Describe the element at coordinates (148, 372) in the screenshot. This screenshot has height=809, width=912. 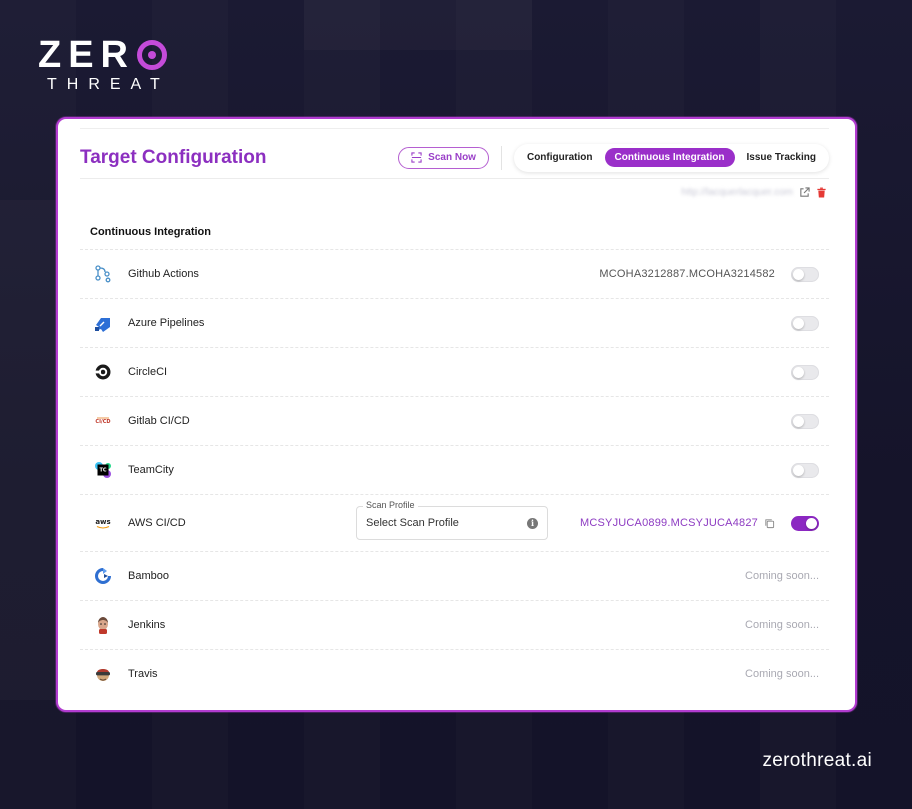
I see `integration-name: CircleCI` at that location.